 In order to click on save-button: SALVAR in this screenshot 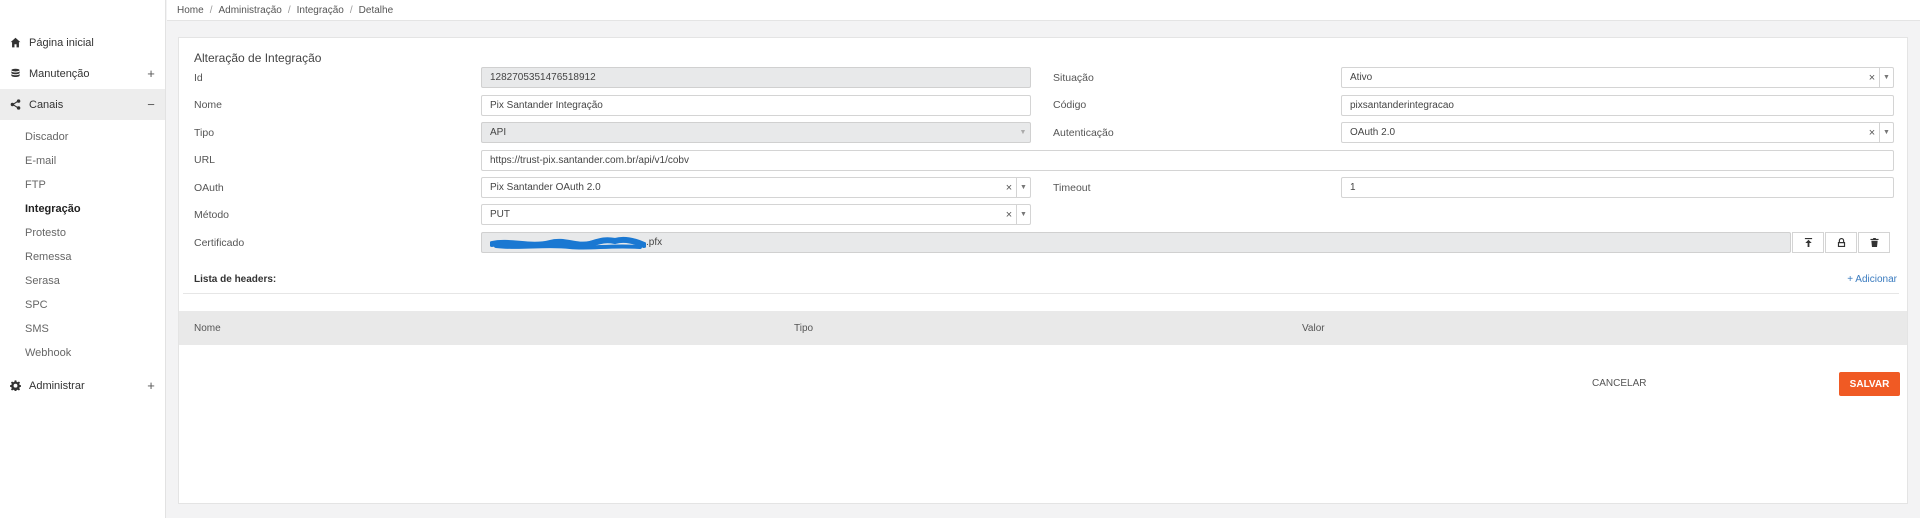, I will do `click(1869, 384)`.